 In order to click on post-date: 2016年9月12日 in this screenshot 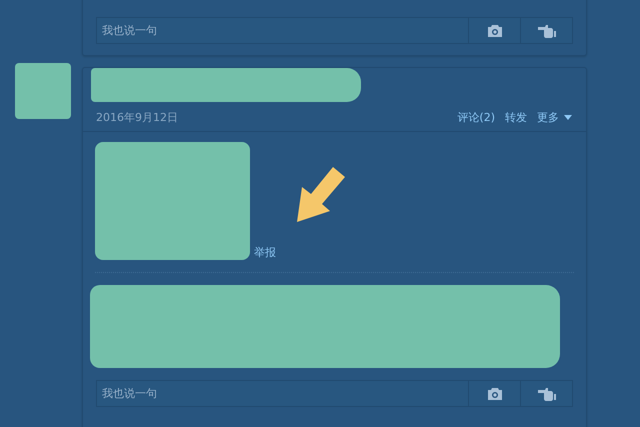, I will do `click(137, 117)`.